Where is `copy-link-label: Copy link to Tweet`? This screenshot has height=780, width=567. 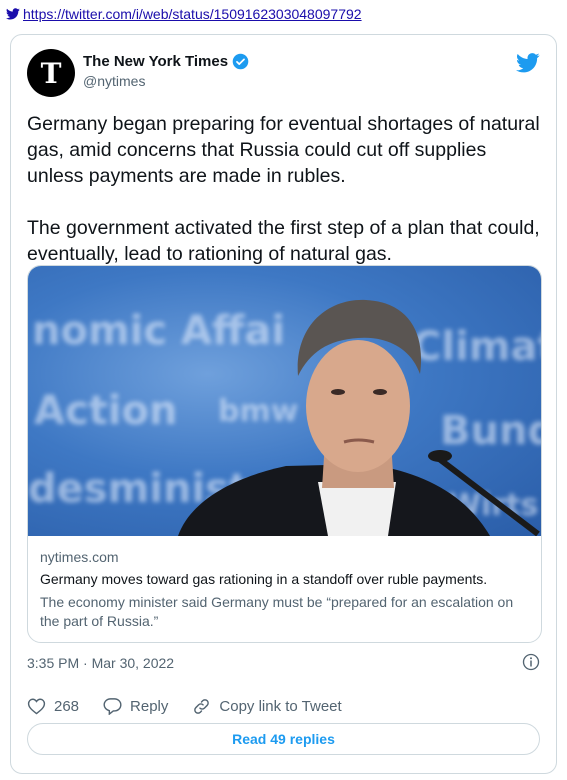 copy-link-label: Copy link to Tweet is located at coordinates (280, 706).